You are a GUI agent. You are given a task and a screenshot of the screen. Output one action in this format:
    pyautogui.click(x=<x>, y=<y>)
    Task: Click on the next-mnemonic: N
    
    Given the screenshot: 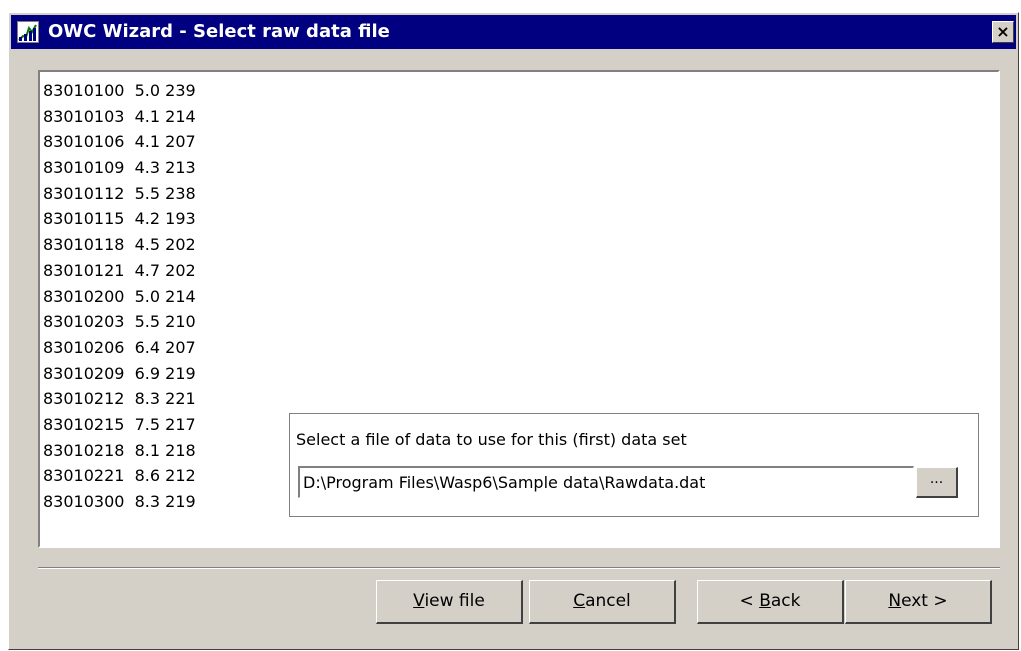 What is the action you would take?
    pyautogui.click(x=895, y=601)
    